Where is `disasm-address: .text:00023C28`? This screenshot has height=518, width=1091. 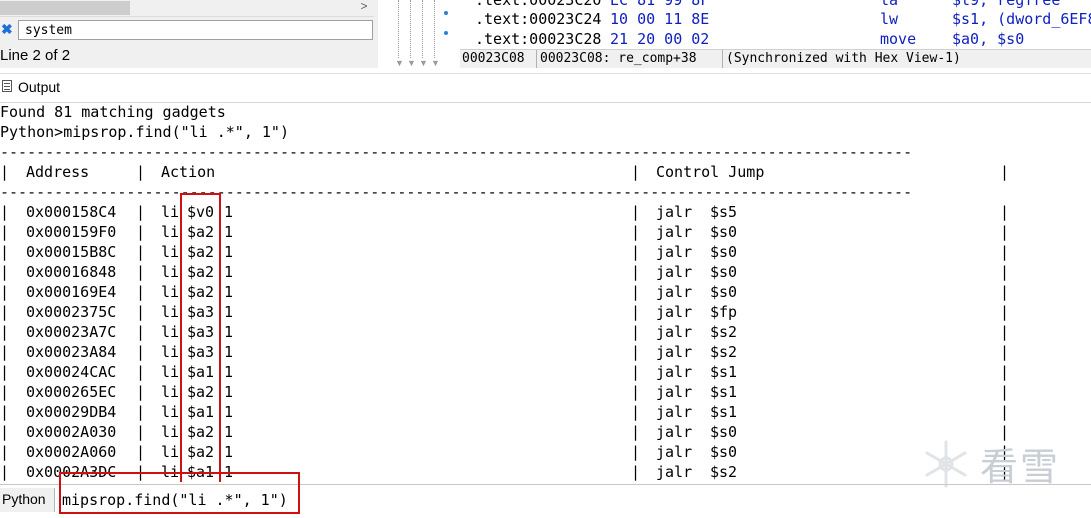 disasm-address: .text:00023C28 is located at coordinates (538, 39).